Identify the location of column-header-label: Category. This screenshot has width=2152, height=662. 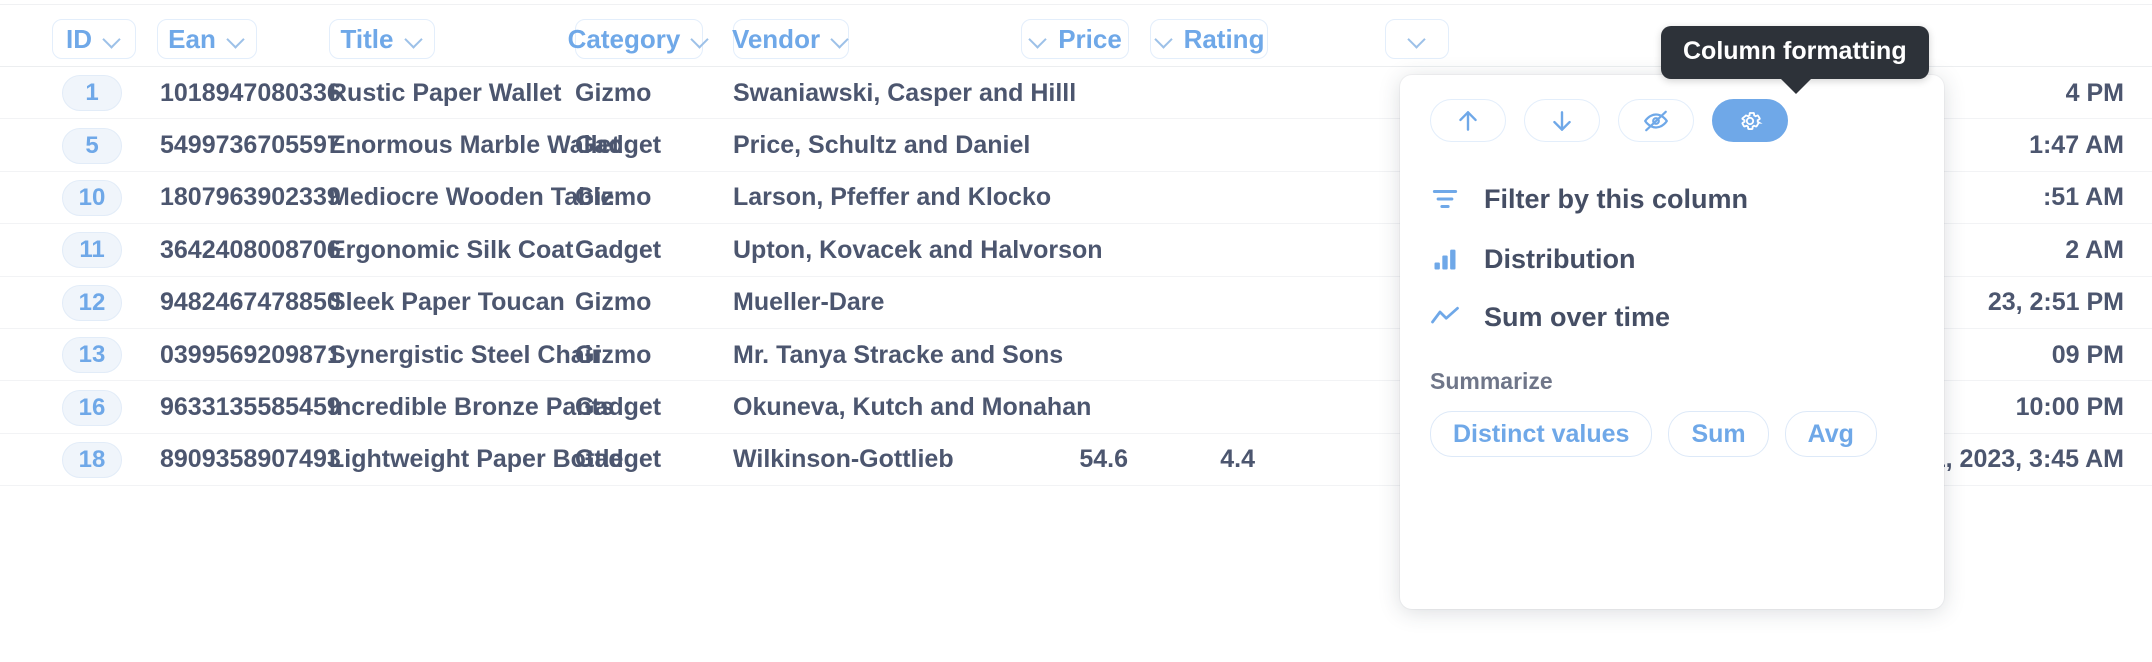
(624, 38).